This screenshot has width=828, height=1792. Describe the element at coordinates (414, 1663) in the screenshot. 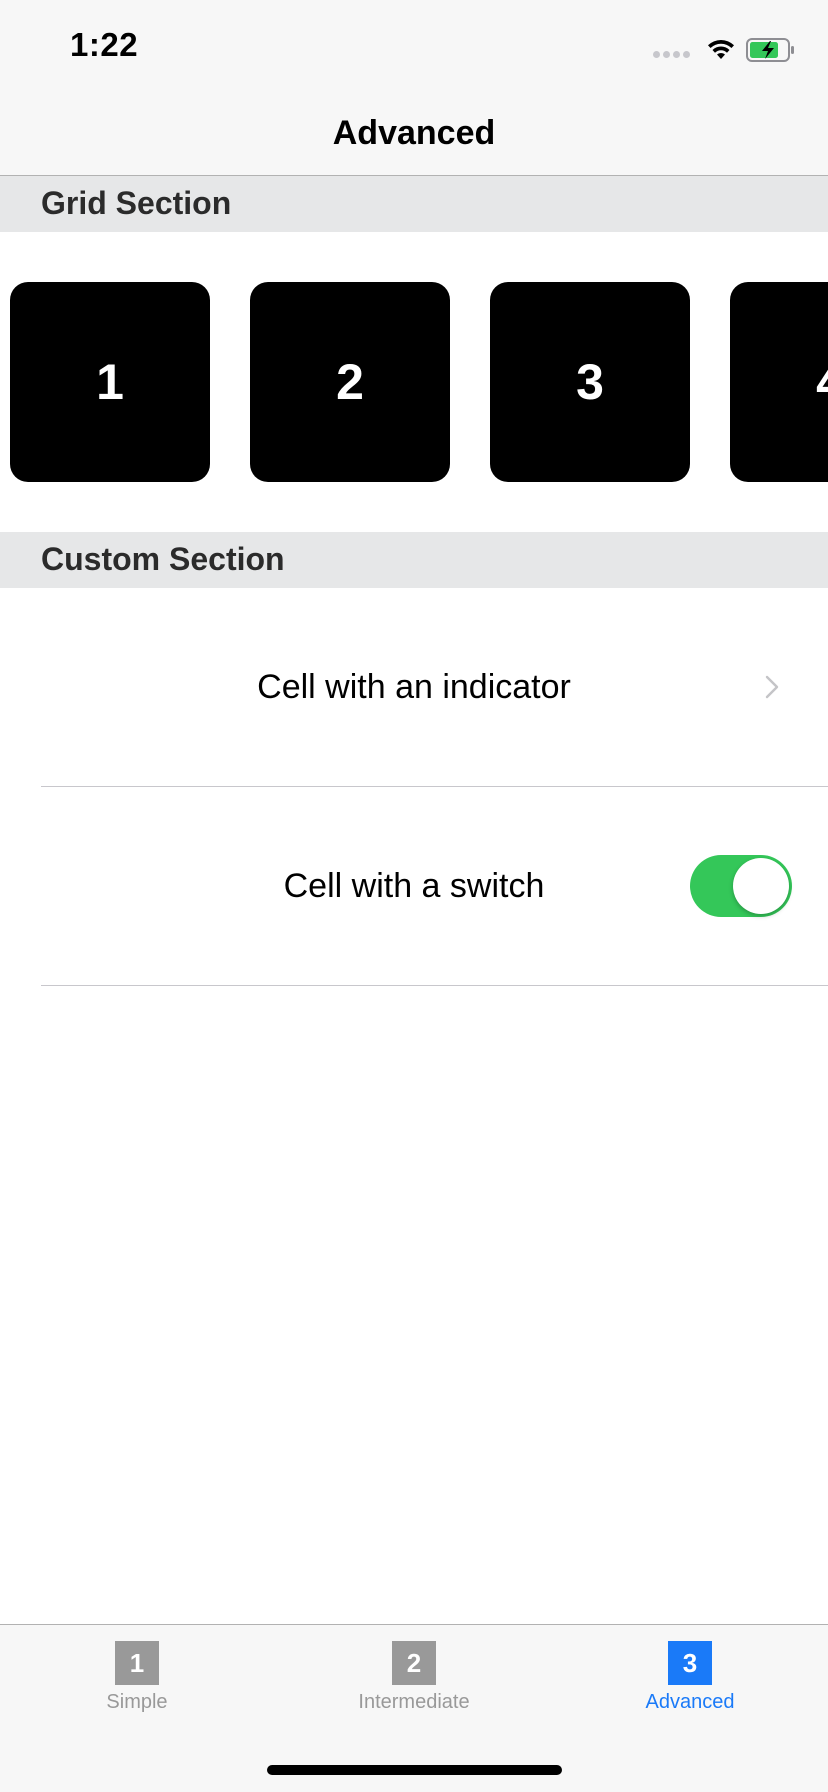

I see `tab-number-icon: 2` at that location.